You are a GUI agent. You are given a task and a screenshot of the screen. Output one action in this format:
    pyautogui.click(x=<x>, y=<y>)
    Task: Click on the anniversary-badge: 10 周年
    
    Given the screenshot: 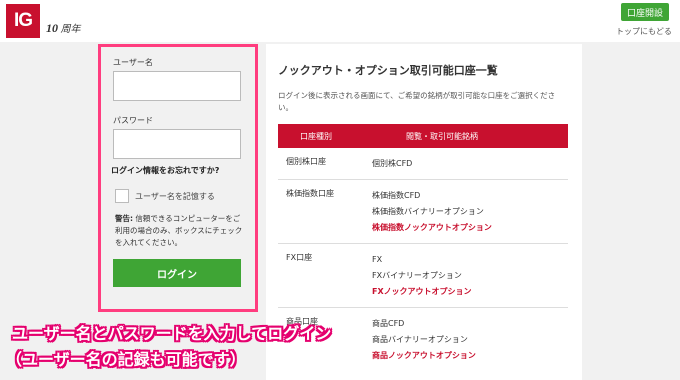 What is the action you would take?
    pyautogui.click(x=63, y=28)
    